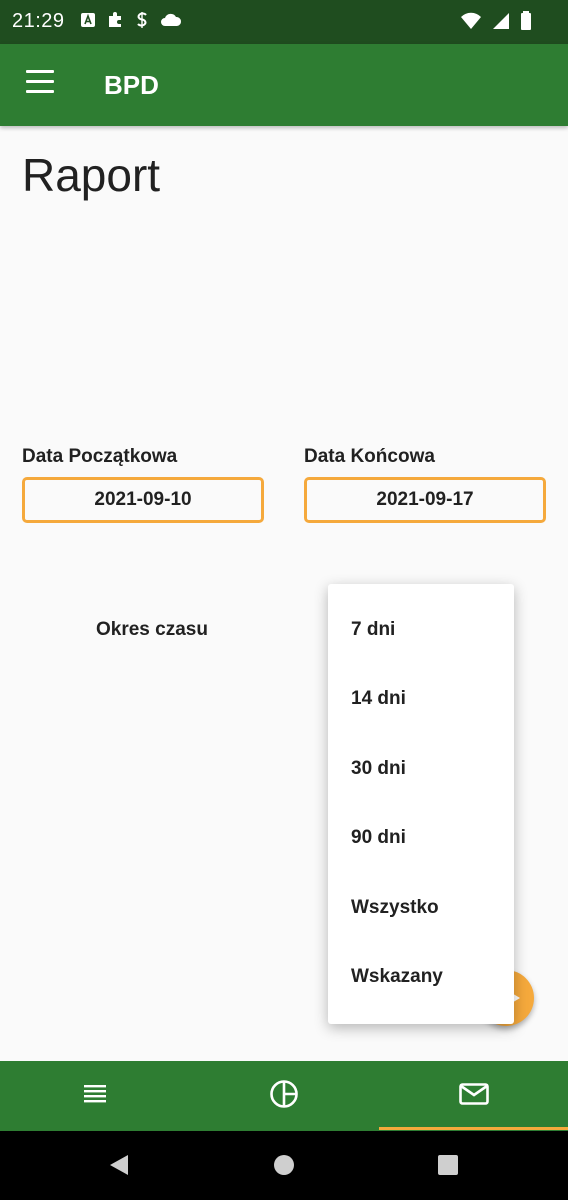 This screenshot has width=568, height=1200. What do you see at coordinates (369, 456) in the screenshot?
I see `end-date-label: Data Końcowa` at bounding box center [369, 456].